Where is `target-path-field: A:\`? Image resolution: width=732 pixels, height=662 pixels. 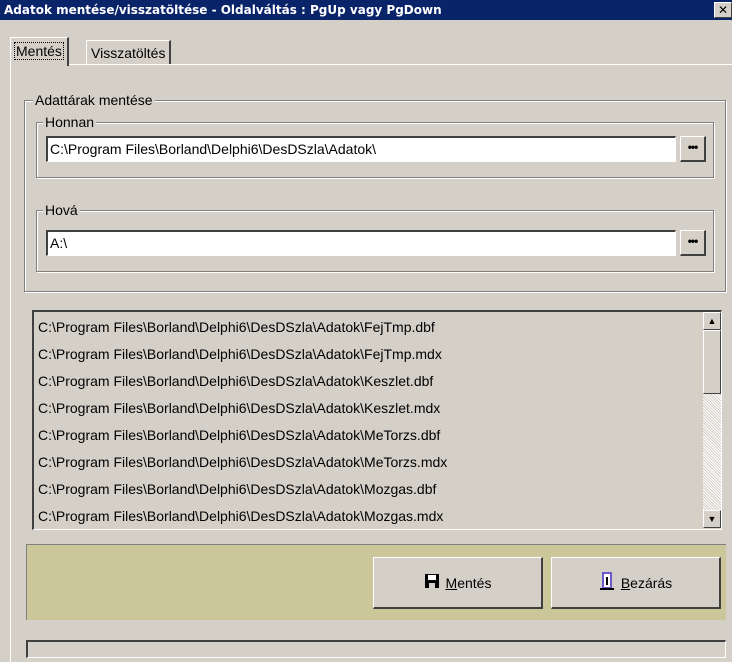
target-path-field: A:\ is located at coordinates (361, 243).